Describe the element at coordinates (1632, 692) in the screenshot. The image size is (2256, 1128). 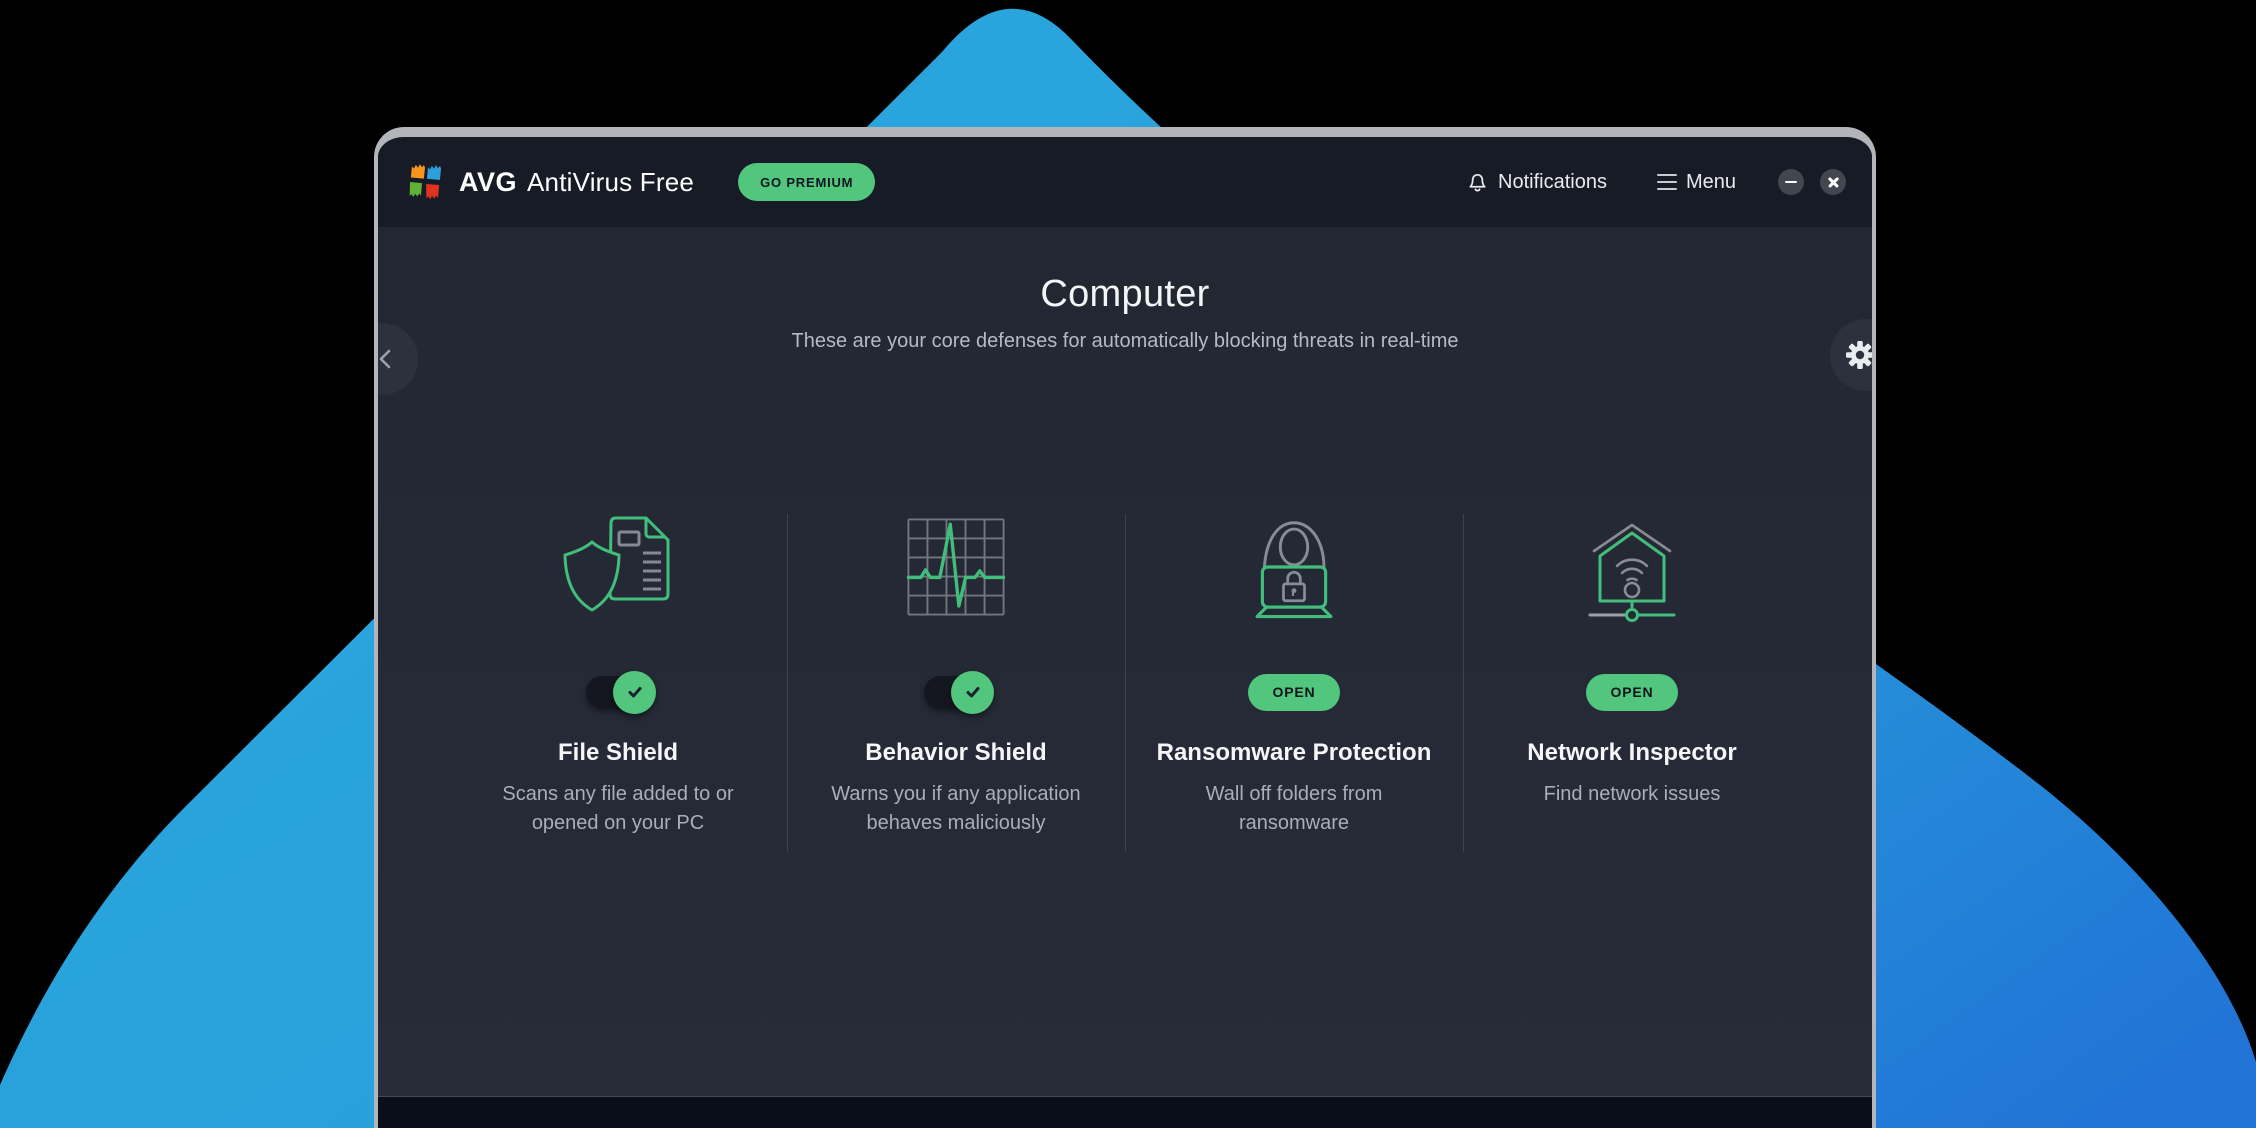
I see `network-inspector-open-button: OPEN` at that location.